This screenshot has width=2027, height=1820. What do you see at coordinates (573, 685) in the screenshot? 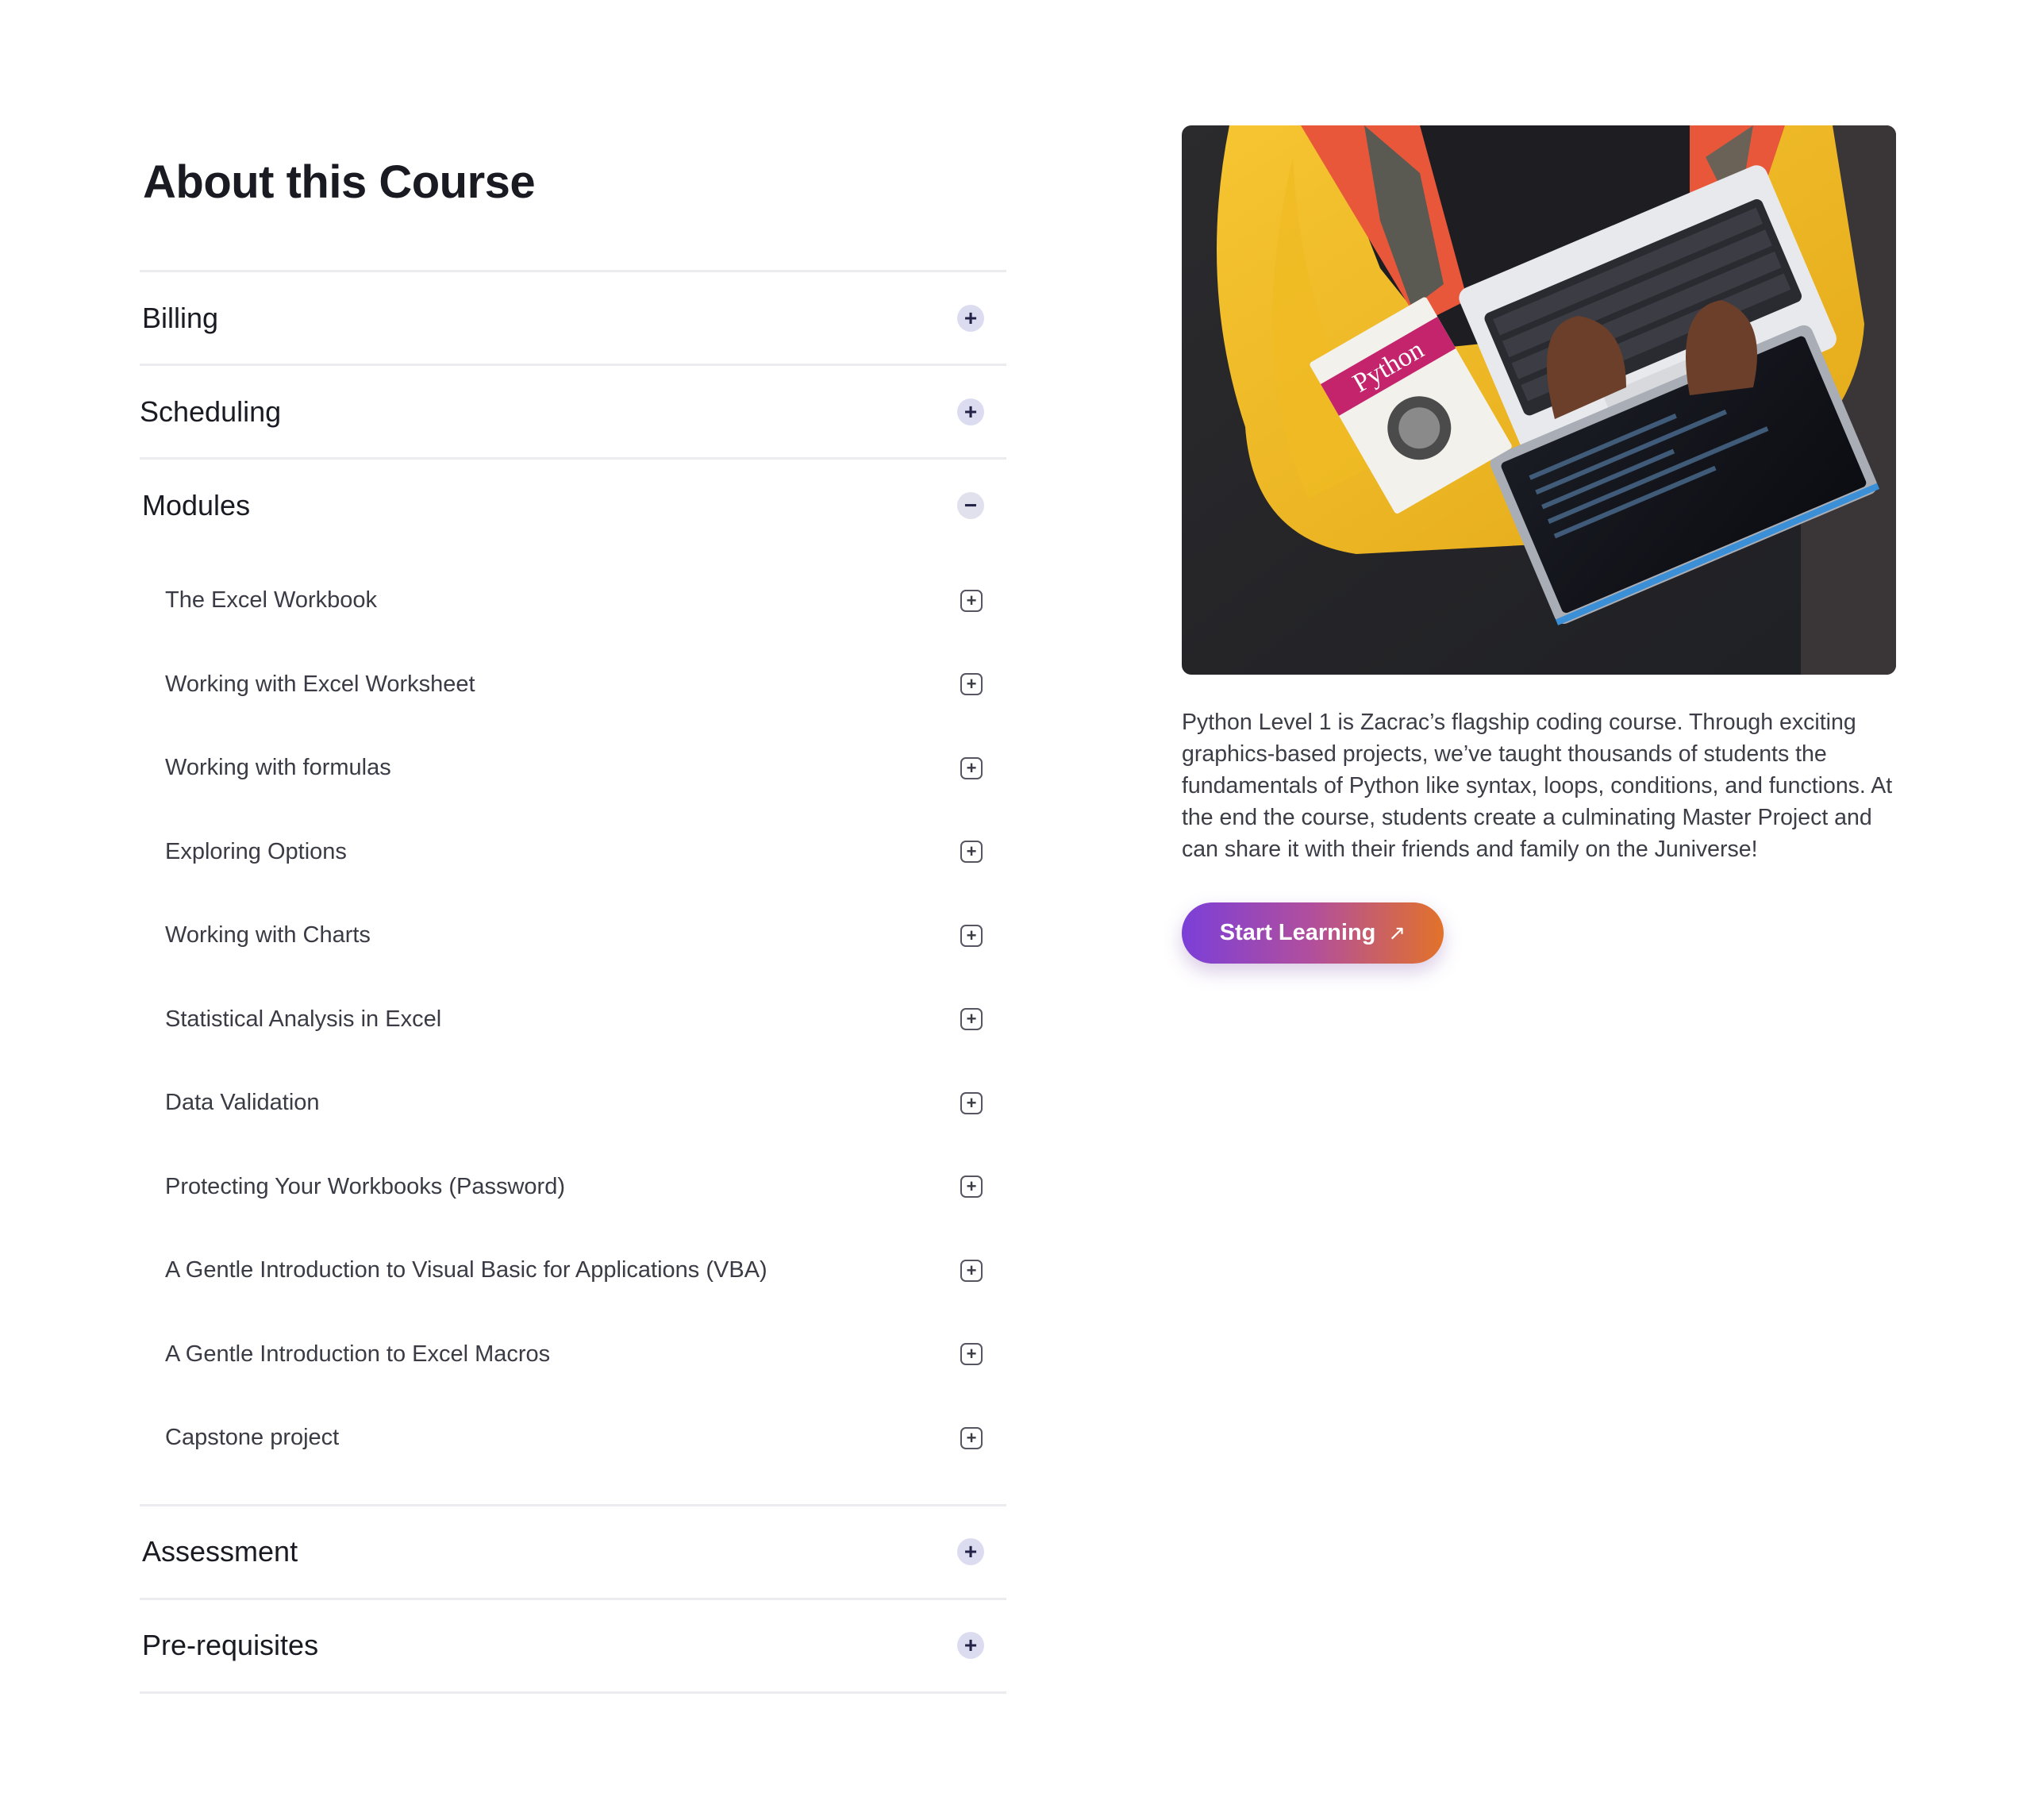
I see `module-item: Working with Excel Worksheet +` at bounding box center [573, 685].